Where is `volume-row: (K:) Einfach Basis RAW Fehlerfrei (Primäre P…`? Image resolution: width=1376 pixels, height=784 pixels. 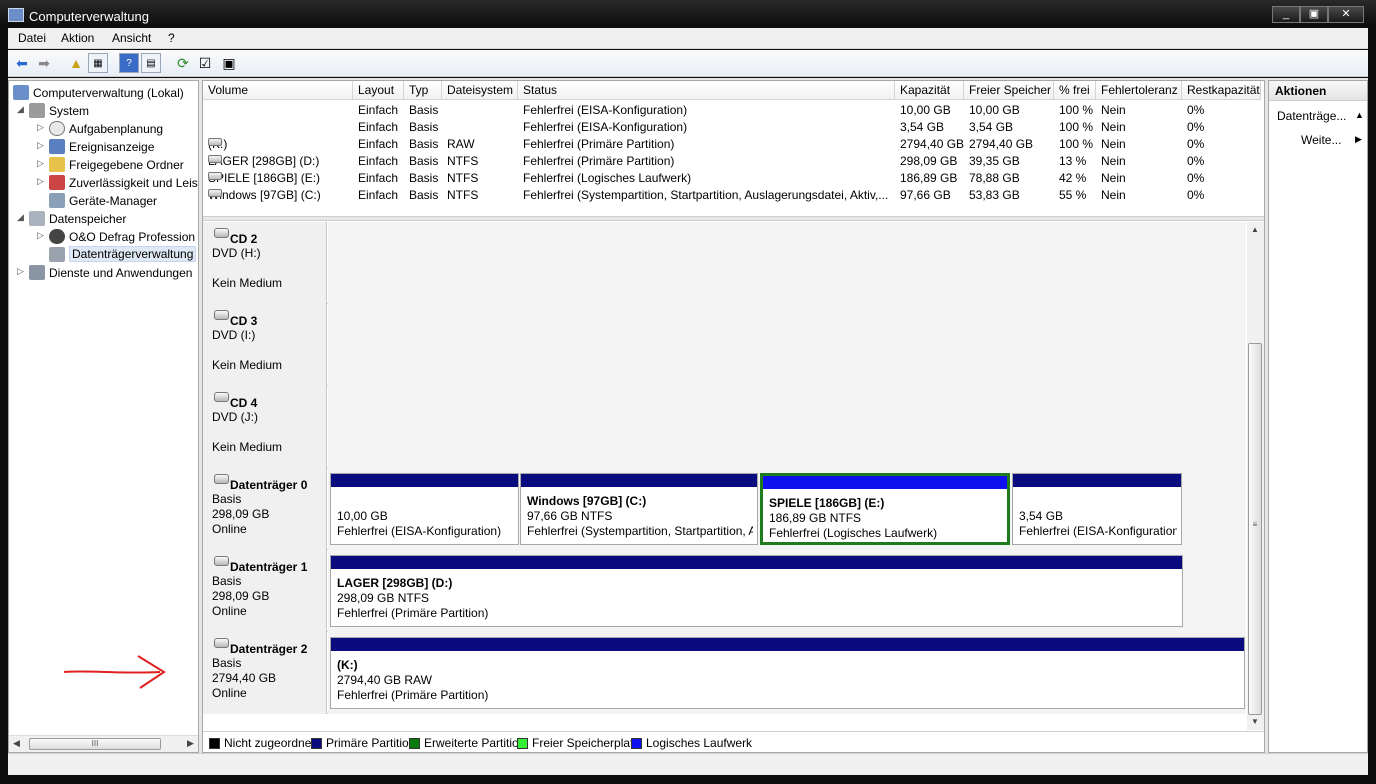 volume-row: (K:) Einfach Basis RAW Fehlerfrei (Primäre P… is located at coordinates (732, 144).